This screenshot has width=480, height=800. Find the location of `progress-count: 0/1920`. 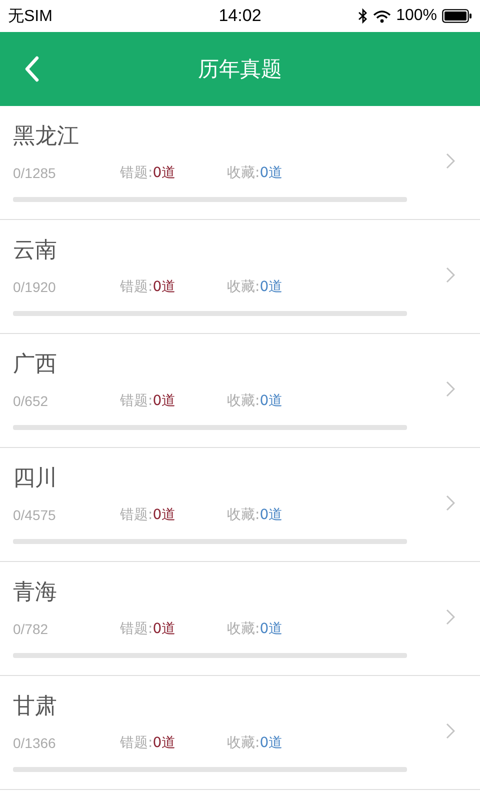

progress-count: 0/1920 is located at coordinates (35, 287).